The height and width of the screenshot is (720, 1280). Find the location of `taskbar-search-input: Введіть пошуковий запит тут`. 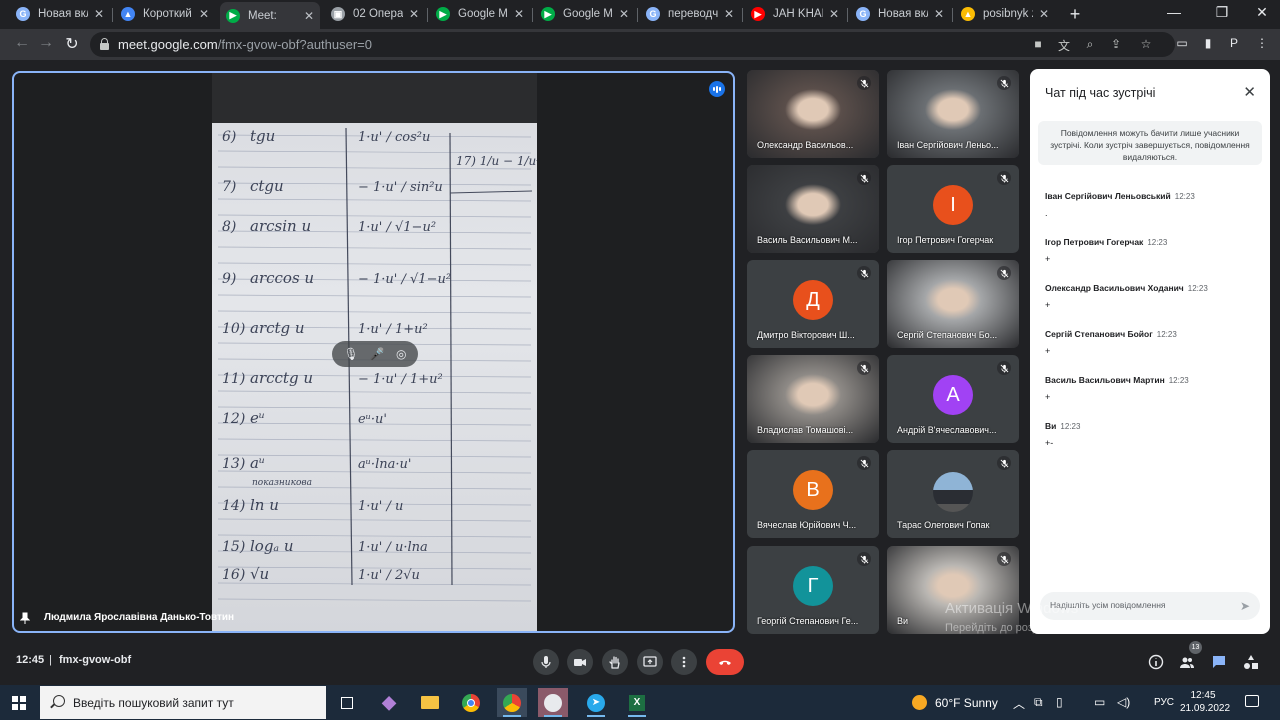

taskbar-search-input: Введіть пошуковий запит тут is located at coordinates (183, 702).